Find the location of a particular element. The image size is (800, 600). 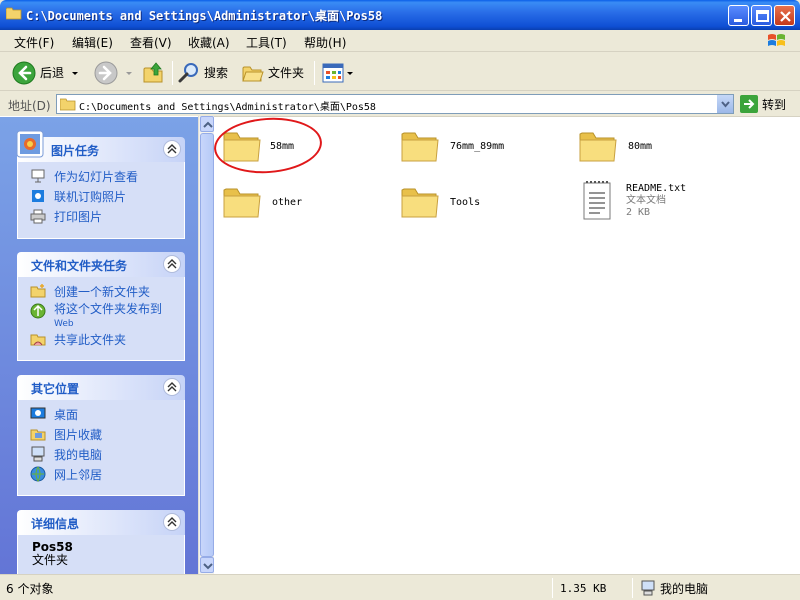

back-label: 后退 is located at coordinates (52, 73).